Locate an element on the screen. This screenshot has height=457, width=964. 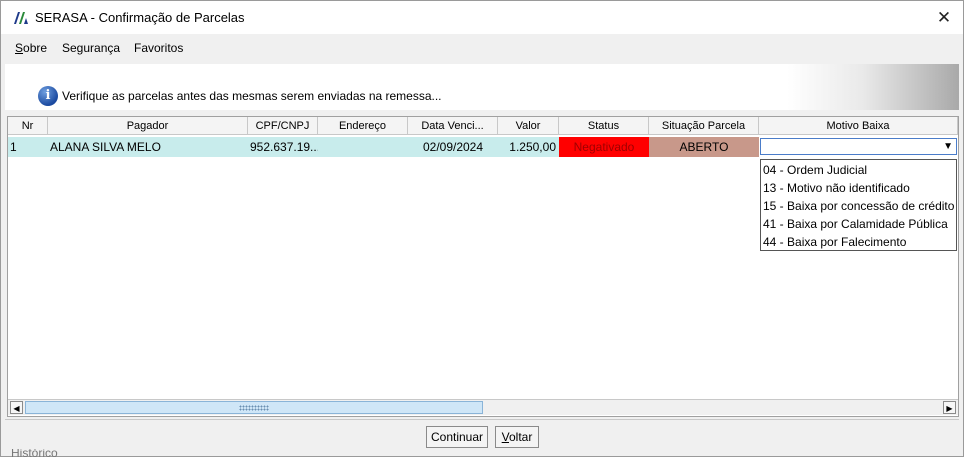
menu-bar: Sobre Segurança Favoritos is located at coordinates (482, 48).